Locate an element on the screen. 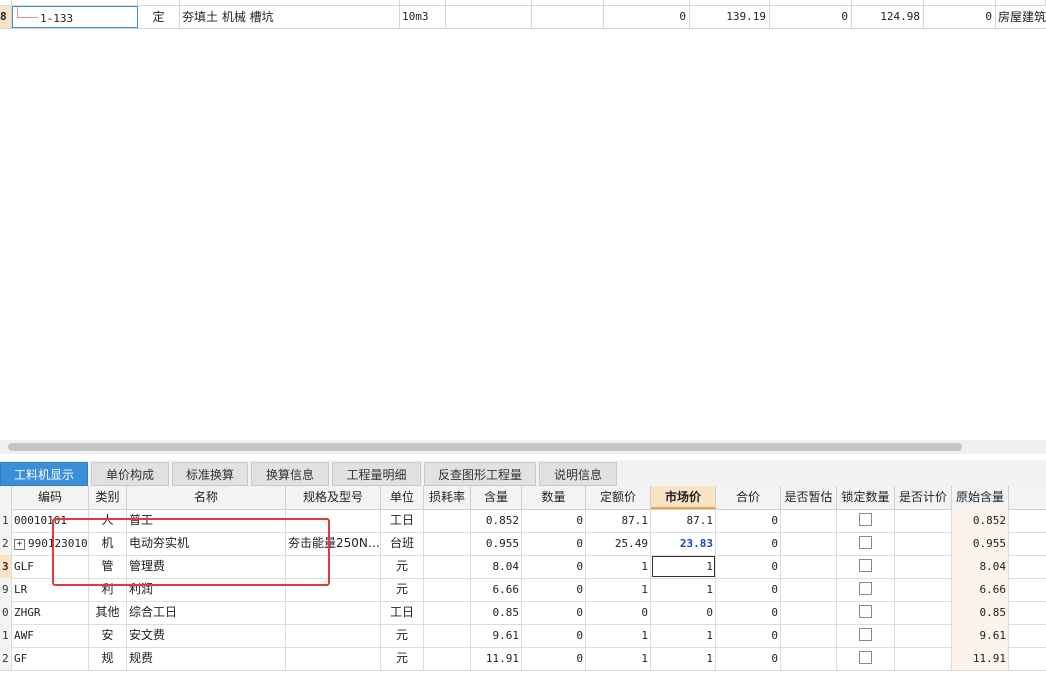 The image size is (1046, 678). col-name: 名称 is located at coordinates (206, 497).